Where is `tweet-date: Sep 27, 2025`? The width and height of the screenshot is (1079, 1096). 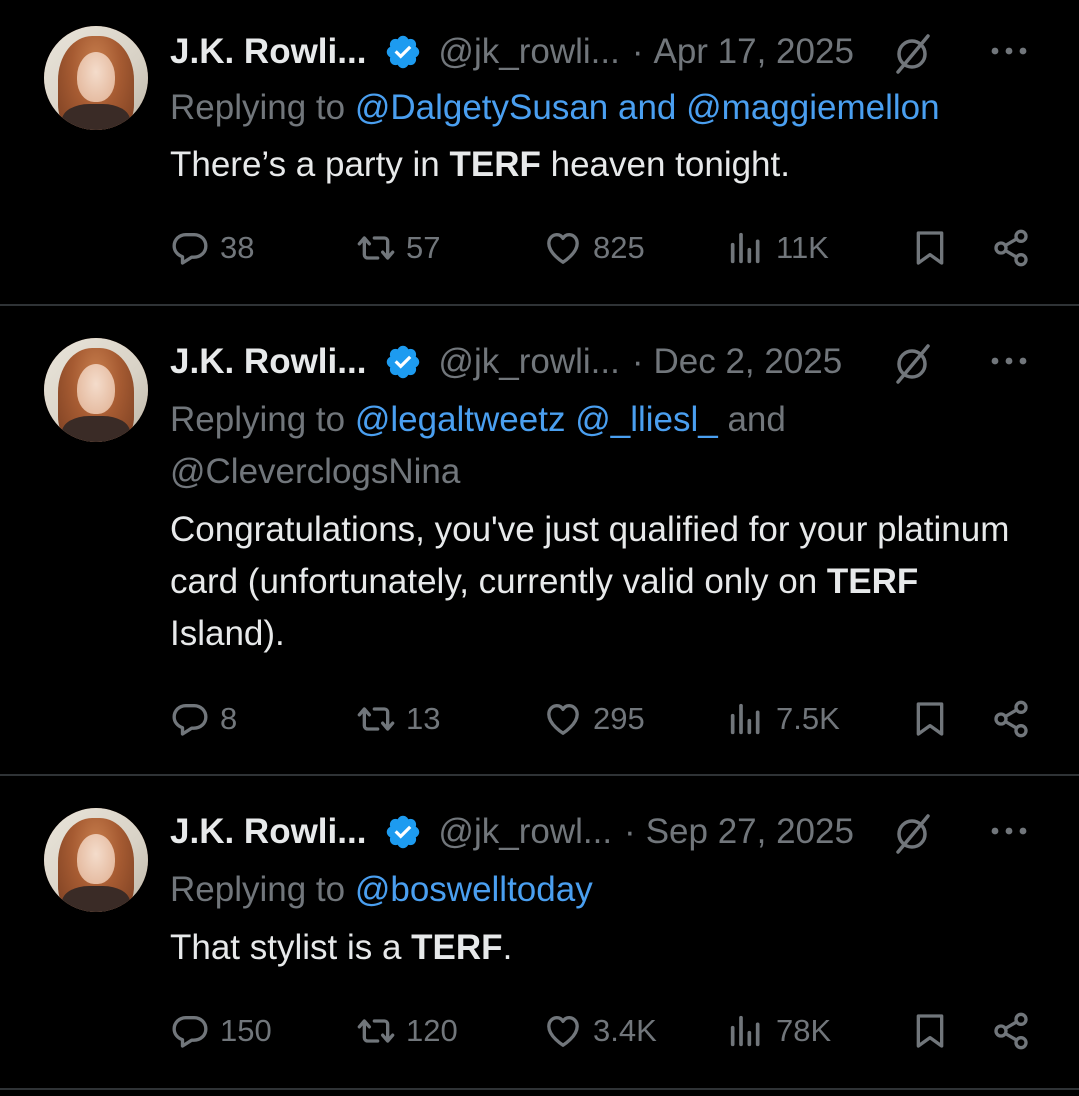
tweet-date: Sep 27, 2025 is located at coordinates (750, 832).